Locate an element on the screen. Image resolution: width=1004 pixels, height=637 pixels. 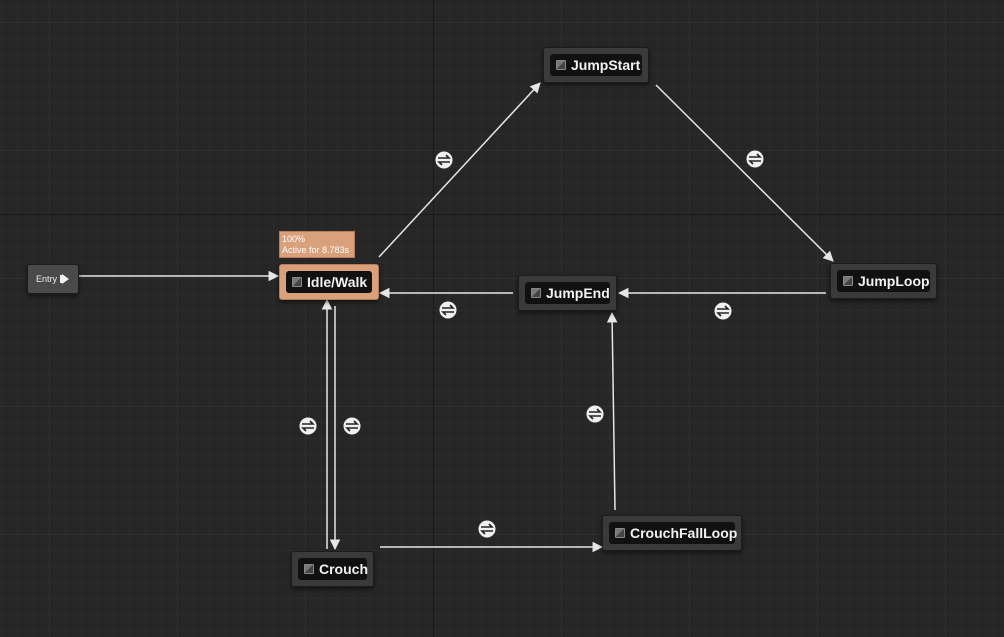
state-label-pill: Idle/Walk is located at coordinates (329, 282).